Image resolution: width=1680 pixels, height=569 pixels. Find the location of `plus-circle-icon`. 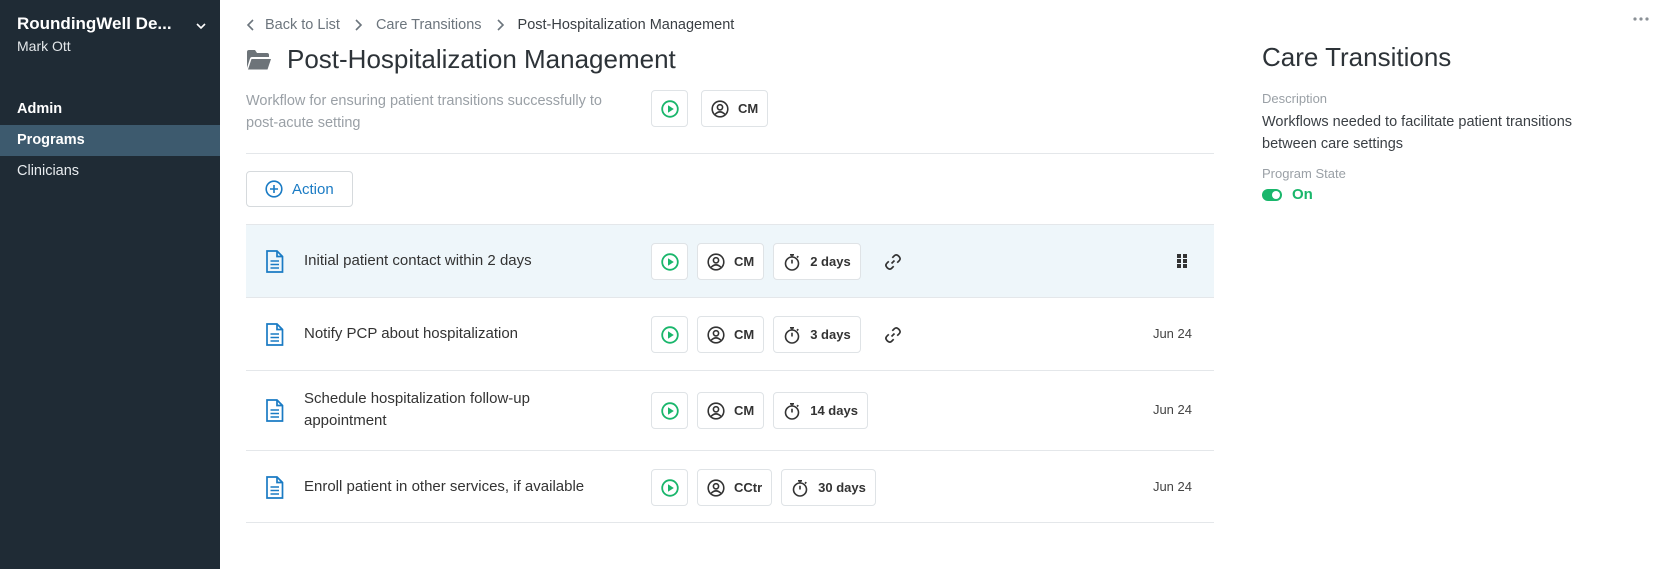

plus-circle-icon is located at coordinates (274, 189).